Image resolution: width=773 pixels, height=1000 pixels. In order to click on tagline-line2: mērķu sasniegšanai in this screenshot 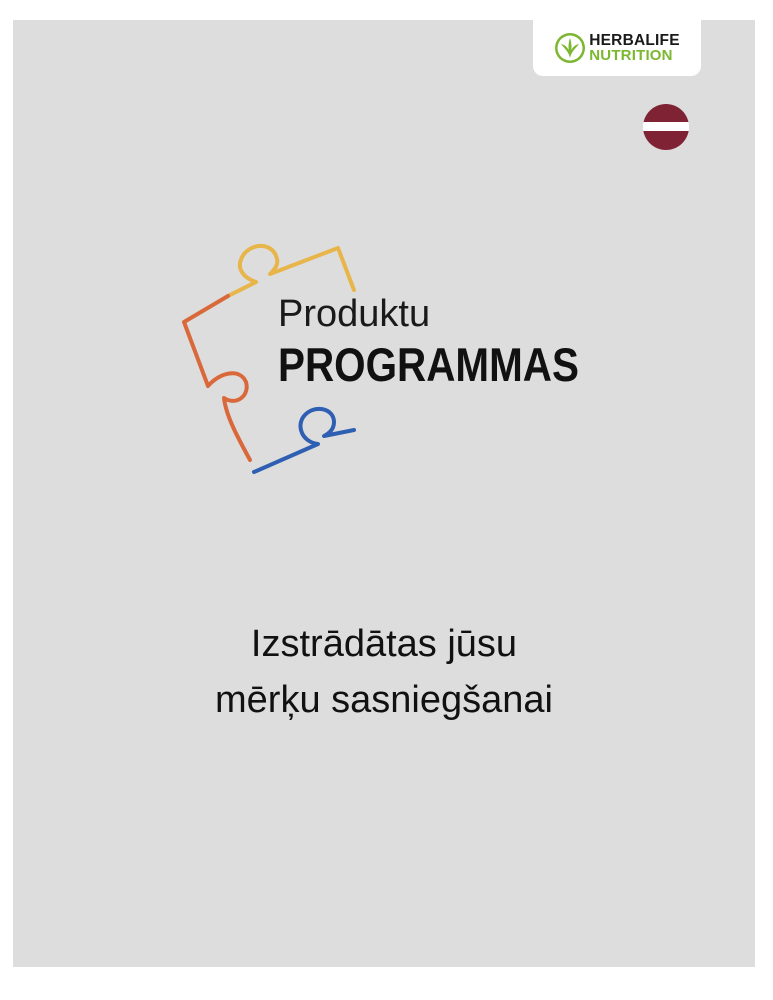, I will do `click(384, 700)`.